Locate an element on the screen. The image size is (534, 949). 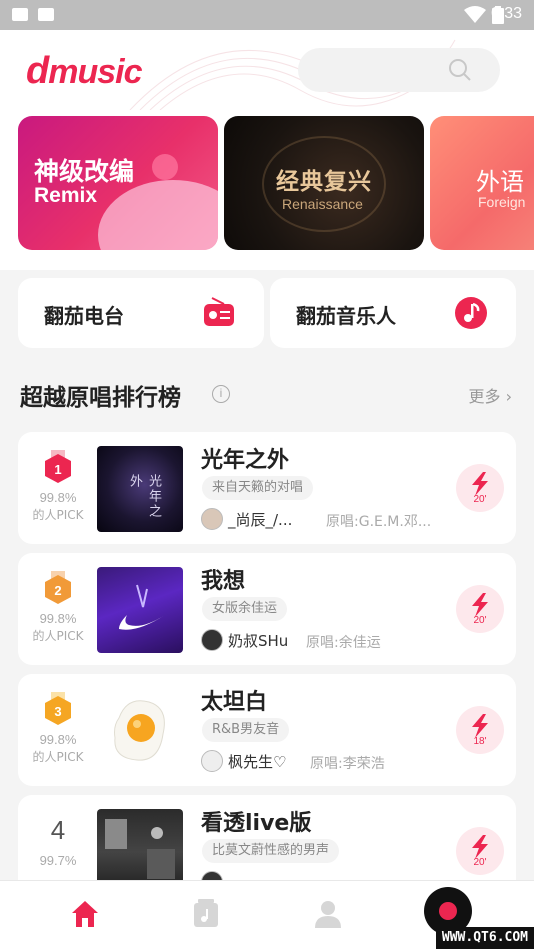
musician-entry-label: 翻茄音乐人 is located at coordinates (346, 316).